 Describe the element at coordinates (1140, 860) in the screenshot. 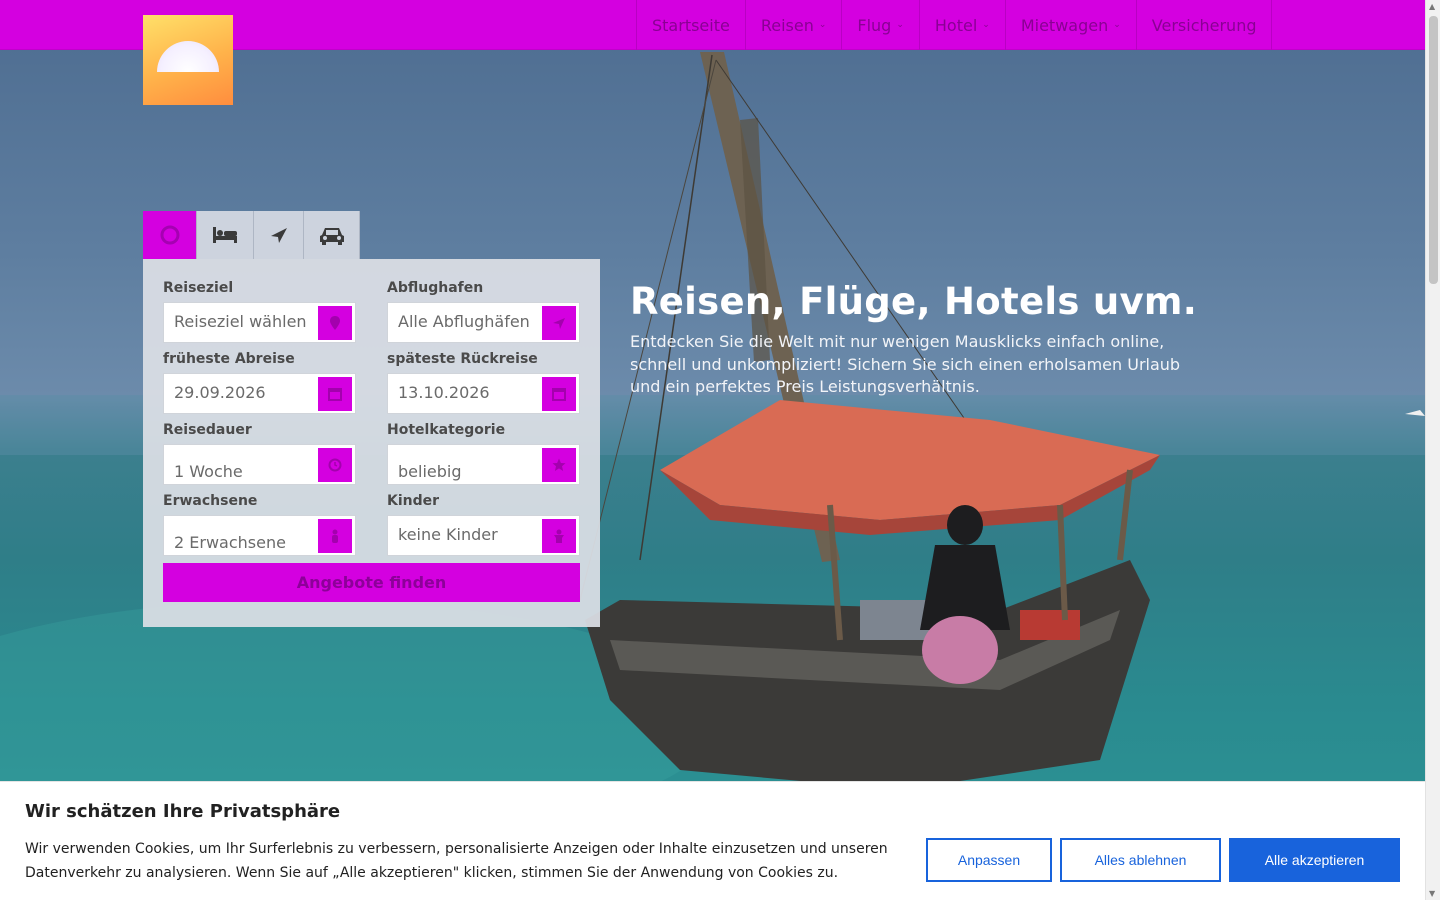

I see `reject-all-button: Alles ablehnen` at that location.